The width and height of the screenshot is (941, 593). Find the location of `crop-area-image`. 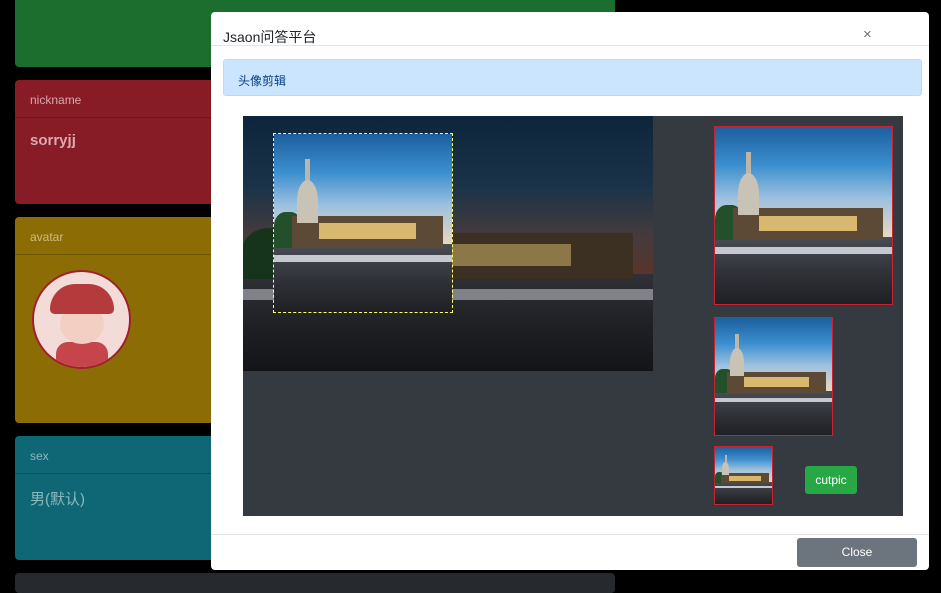

crop-area-image is located at coordinates (363, 223).